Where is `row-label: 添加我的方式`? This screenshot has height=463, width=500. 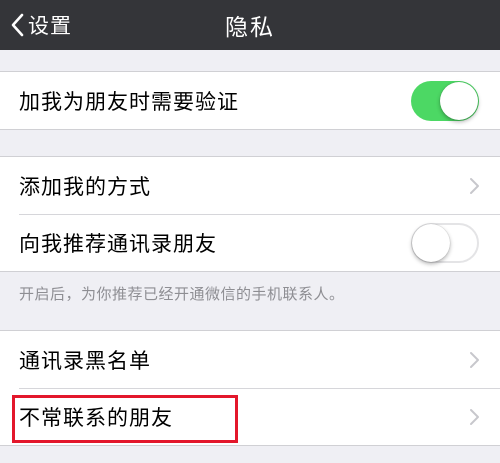 row-label: 添加我的方式 is located at coordinates (85, 186).